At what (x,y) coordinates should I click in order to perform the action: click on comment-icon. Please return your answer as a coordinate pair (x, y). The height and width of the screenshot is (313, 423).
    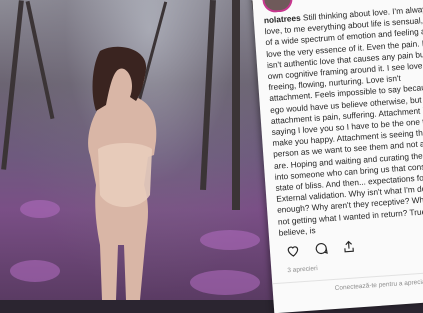
    Looking at the image, I should click on (320, 248).